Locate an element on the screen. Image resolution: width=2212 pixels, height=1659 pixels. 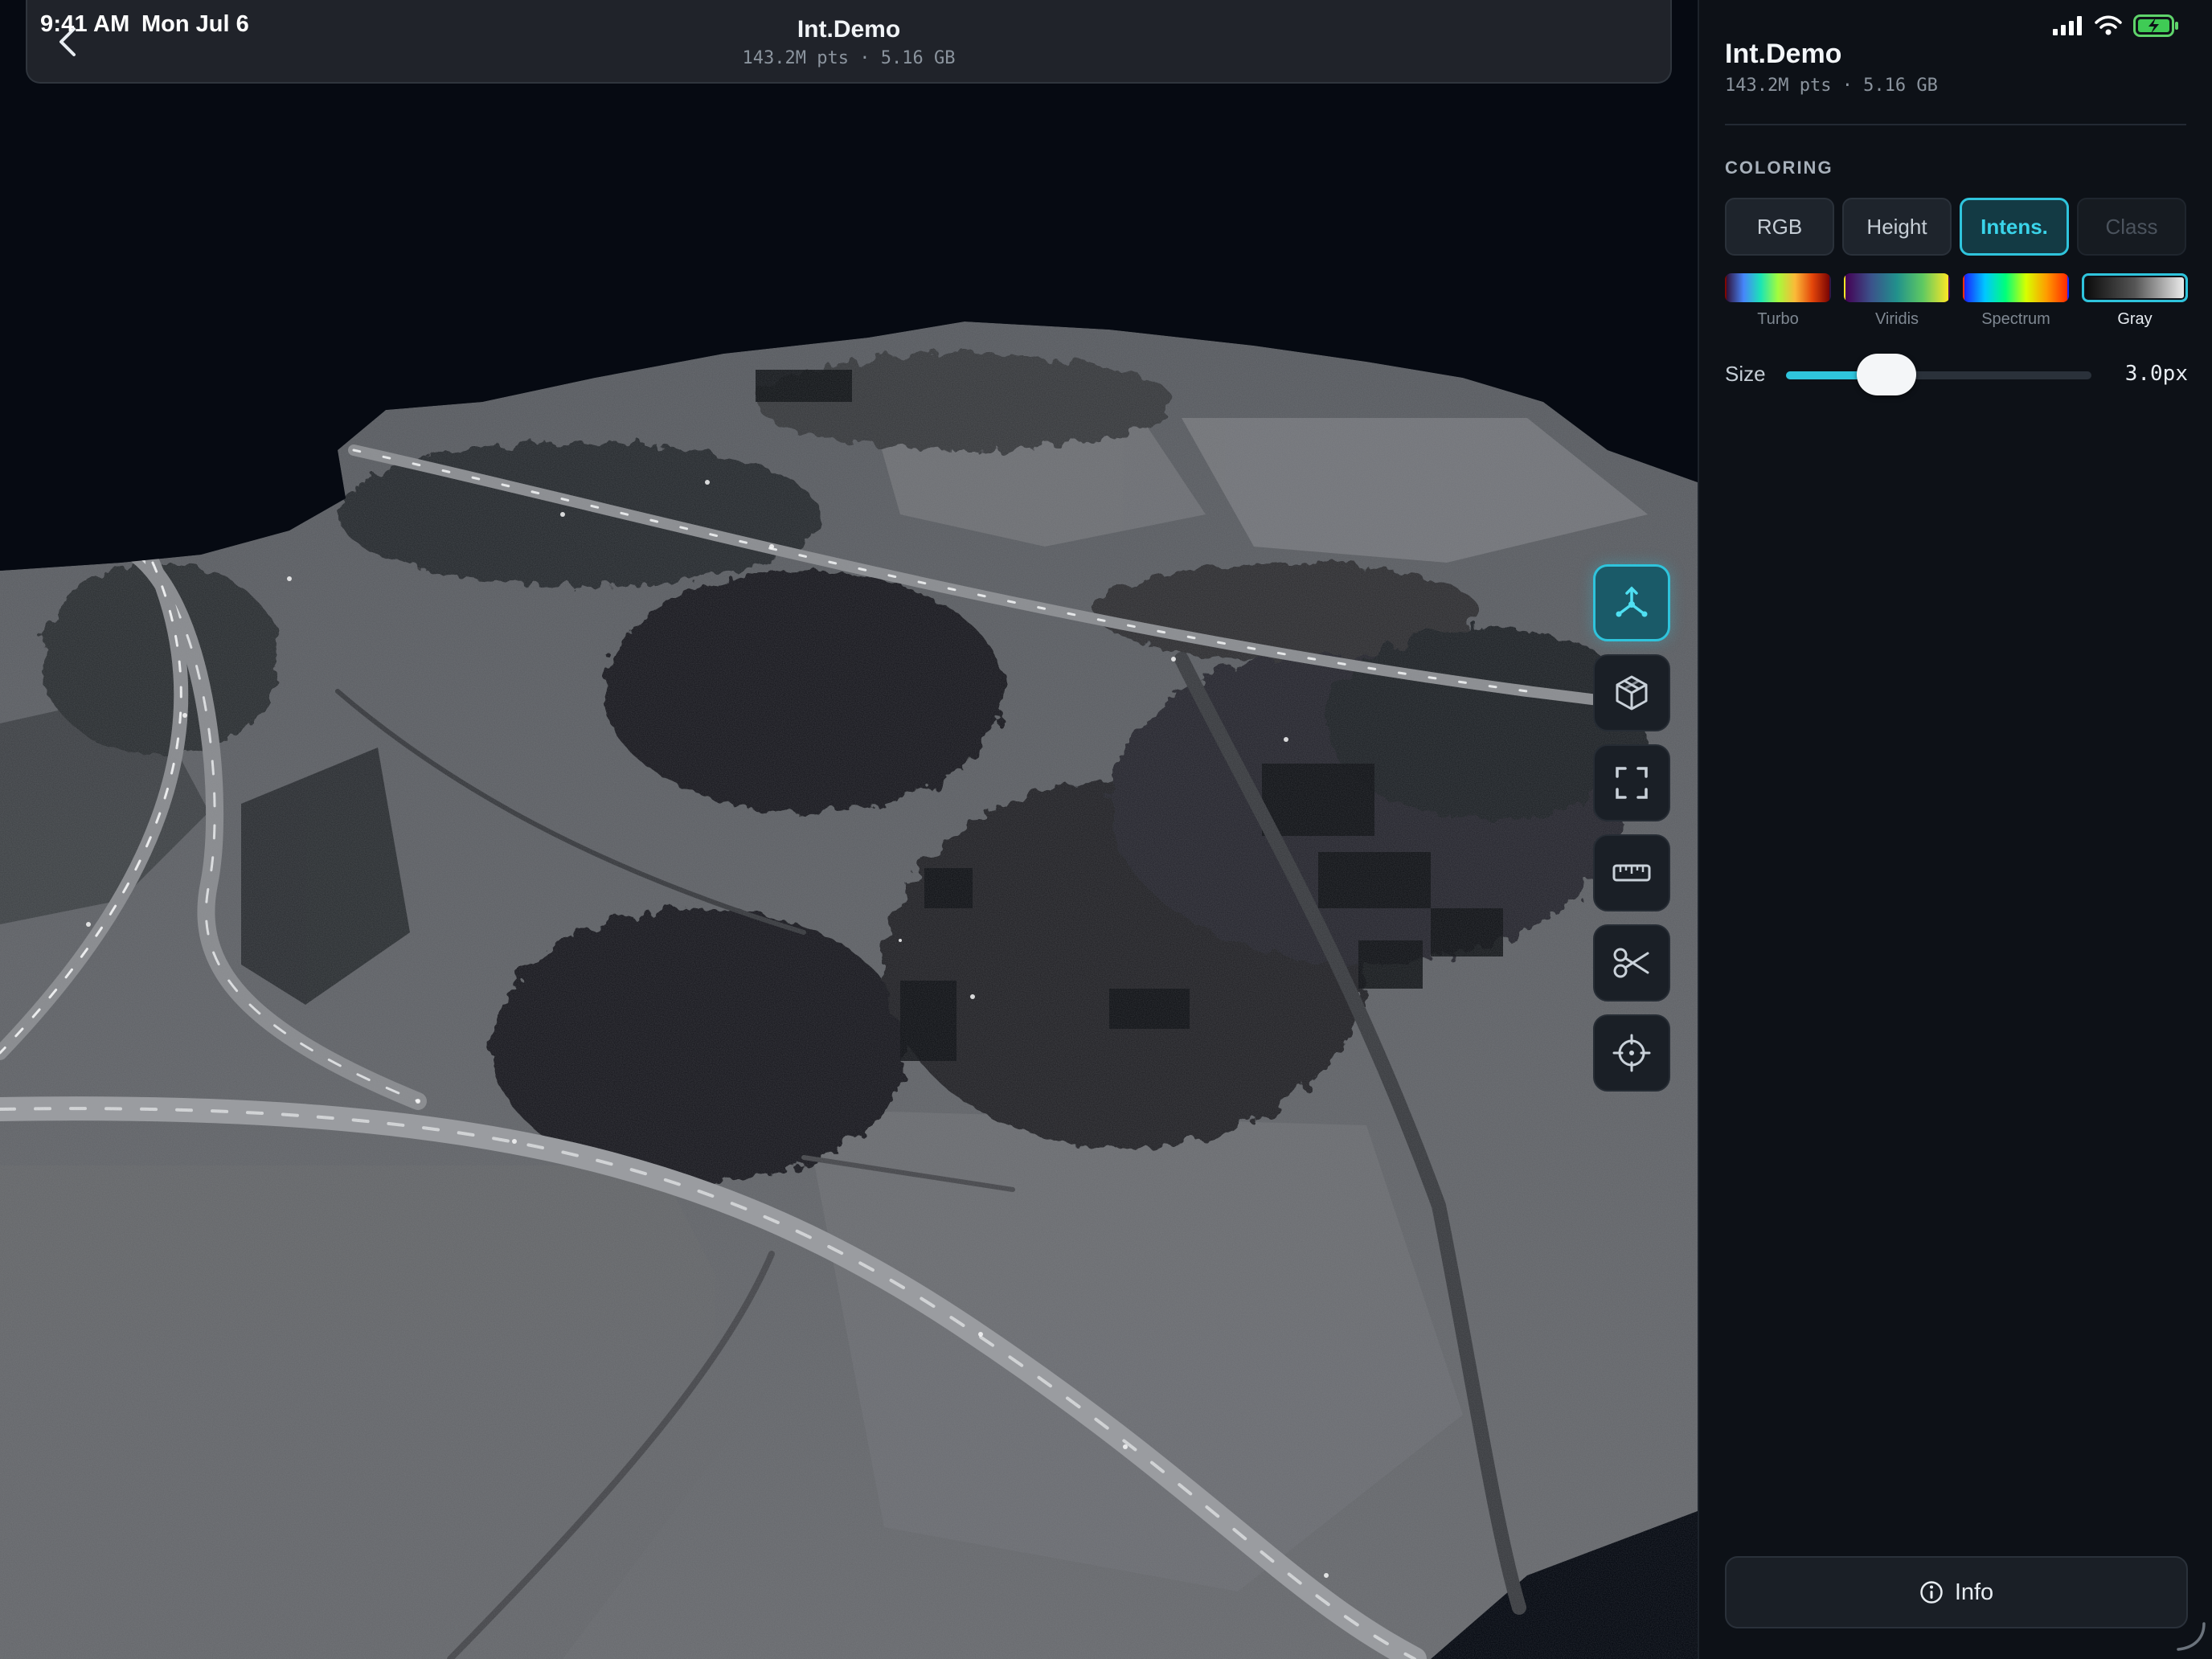
frame-corners-icon is located at coordinates (1632, 783).